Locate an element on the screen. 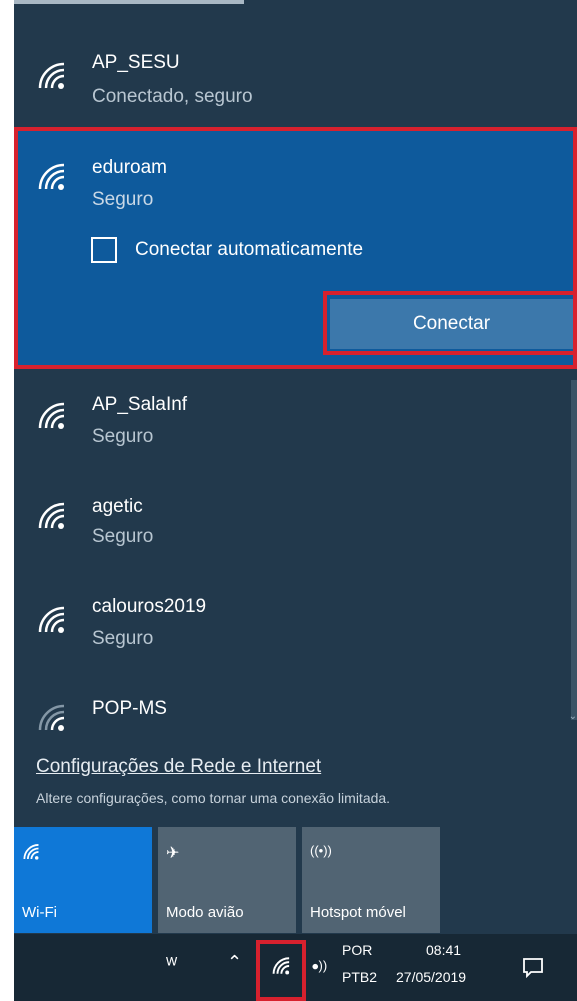 The height and width of the screenshot is (1001, 577). mobile-hotspot-tile: ((•)) Hotspot móvel is located at coordinates (371, 880).